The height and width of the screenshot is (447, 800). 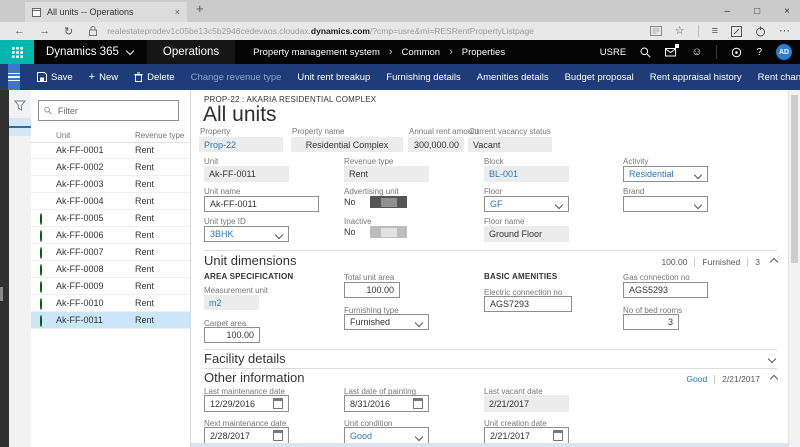 I want to click on rent-change-history-button: Rent change history, so click(x=775, y=77).